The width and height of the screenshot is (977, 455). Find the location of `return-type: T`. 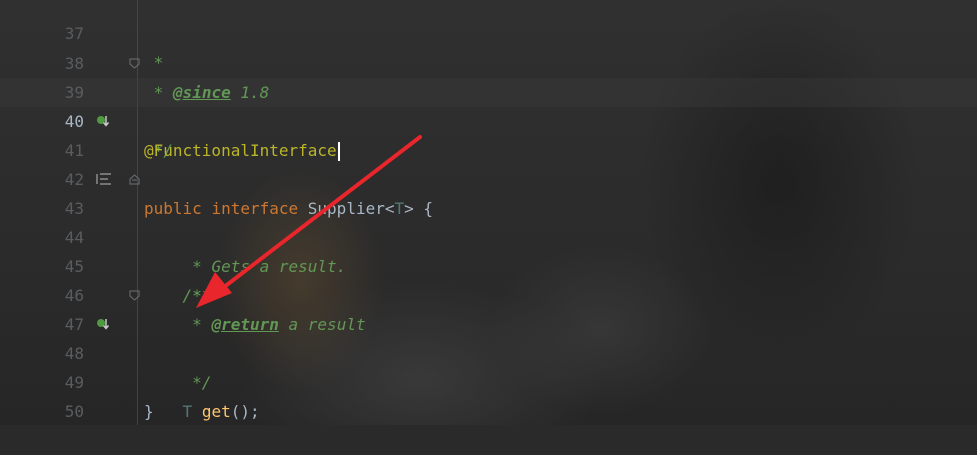

return-type: T is located at coordinates (187, 411).